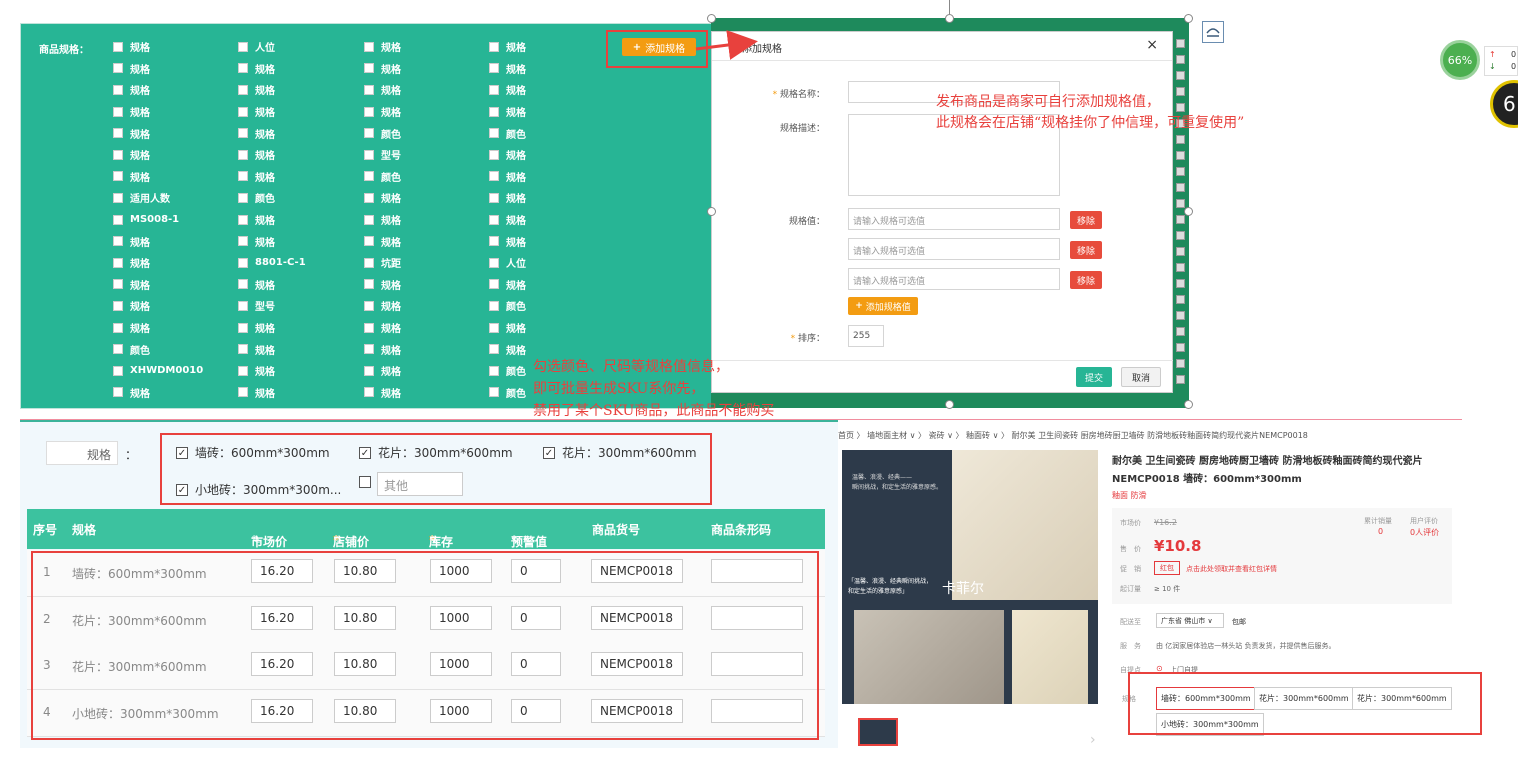 The height and width of the screenshot is (768, 1518). Describe the element at coordinates (897, 487) in the screenshot. I see `image-text-2: 瞬间挑战，和定生活的雅意原感。` at that location.